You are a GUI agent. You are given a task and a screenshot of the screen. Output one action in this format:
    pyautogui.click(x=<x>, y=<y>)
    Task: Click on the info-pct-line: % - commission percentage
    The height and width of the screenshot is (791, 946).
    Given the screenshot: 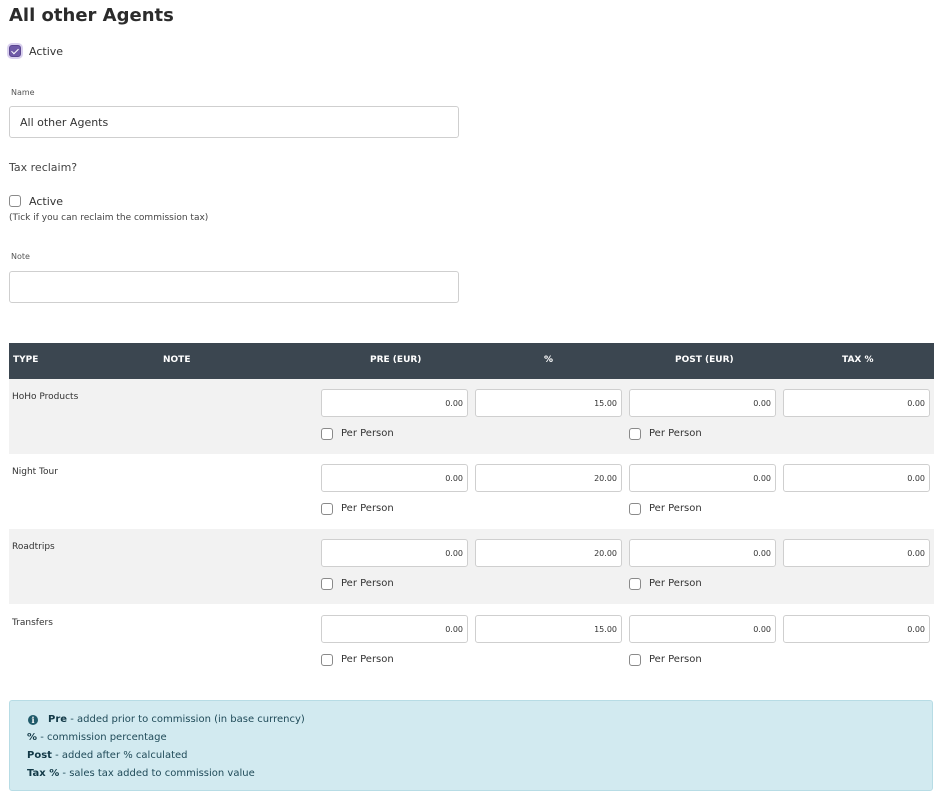 What is the action you would take?
    pyautogui.click(x=97, y=737)
    